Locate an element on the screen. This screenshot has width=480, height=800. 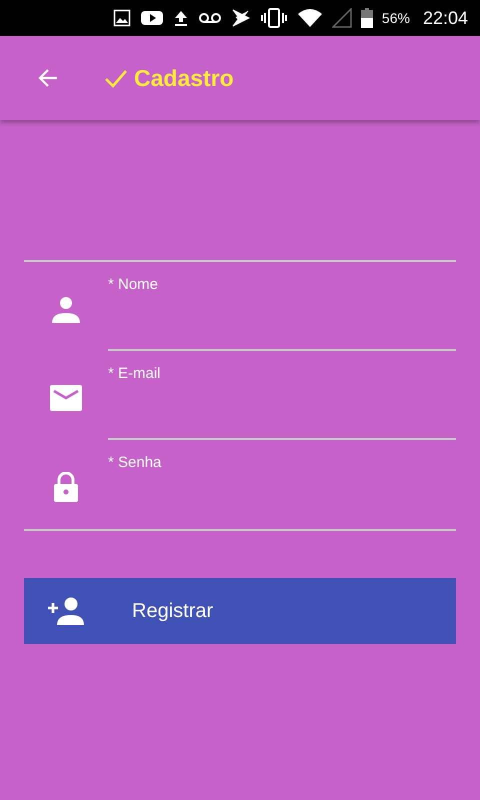
input-field: * Senha is located at coordinates (282, 484).